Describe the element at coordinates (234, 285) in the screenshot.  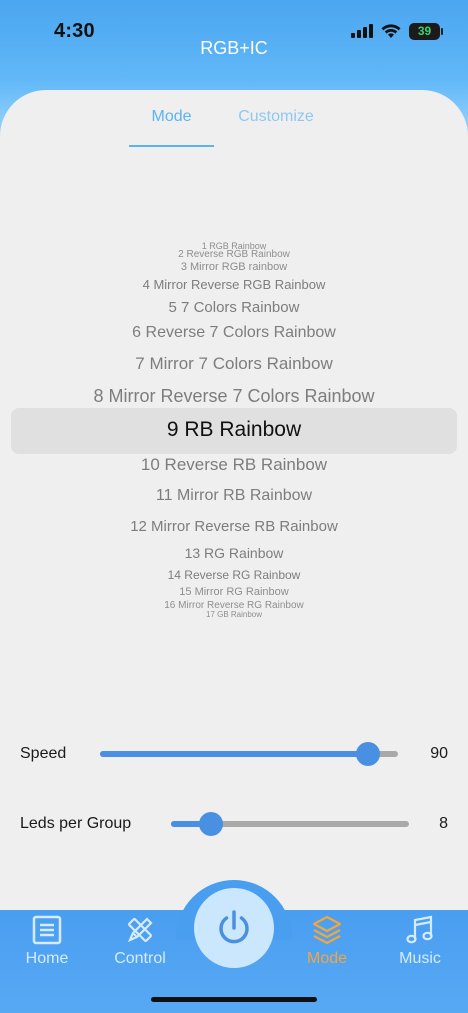
I see `picker-item: 4 Mirror Reverse RGB Rainbow` at that location.